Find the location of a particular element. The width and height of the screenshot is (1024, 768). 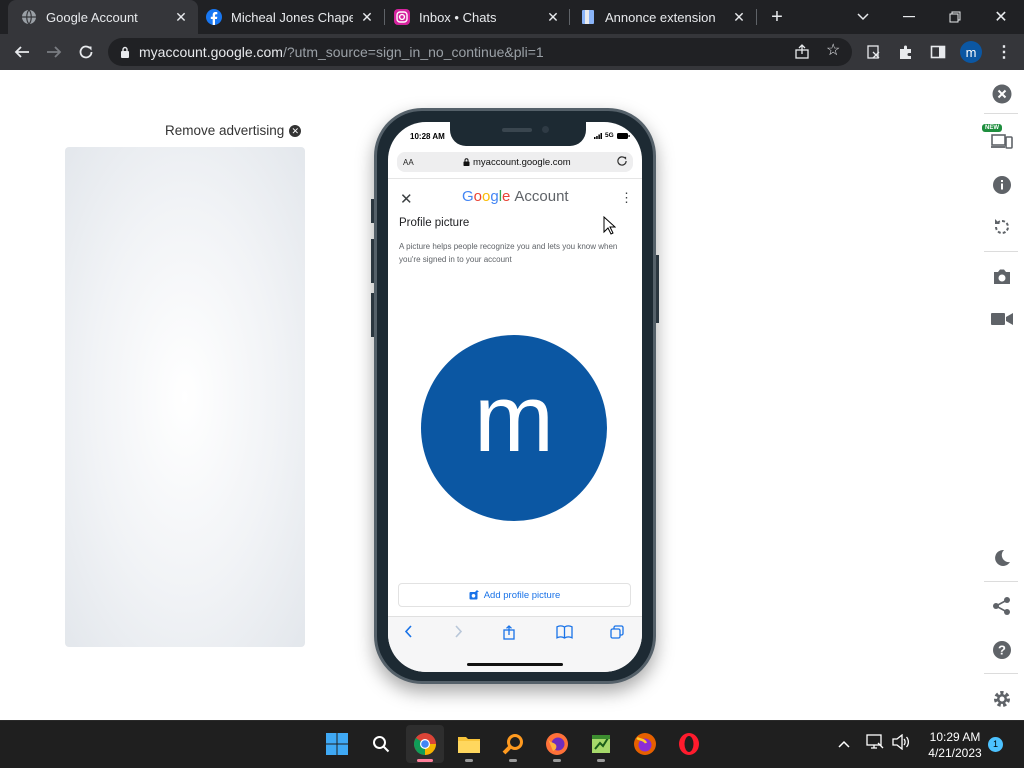

help-icon: ? is located at coordinates (1002, 650).